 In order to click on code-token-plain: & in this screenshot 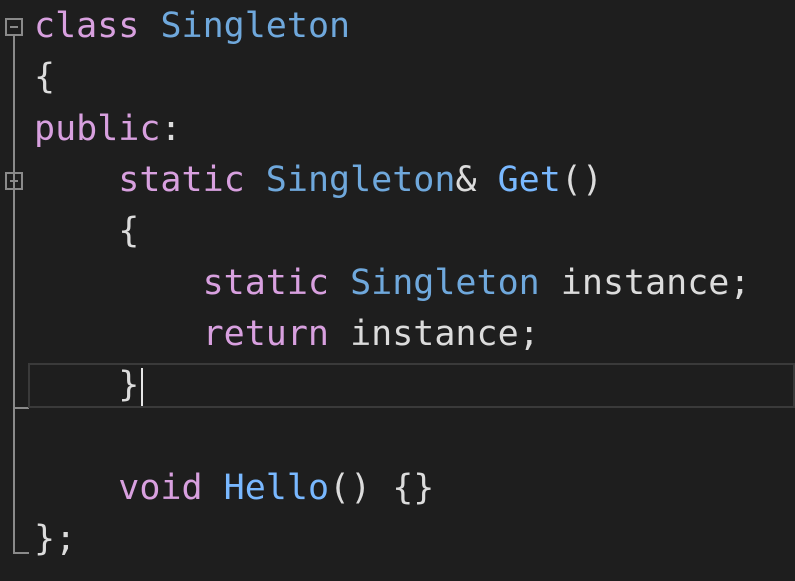, I will do `click(476, 179)`.